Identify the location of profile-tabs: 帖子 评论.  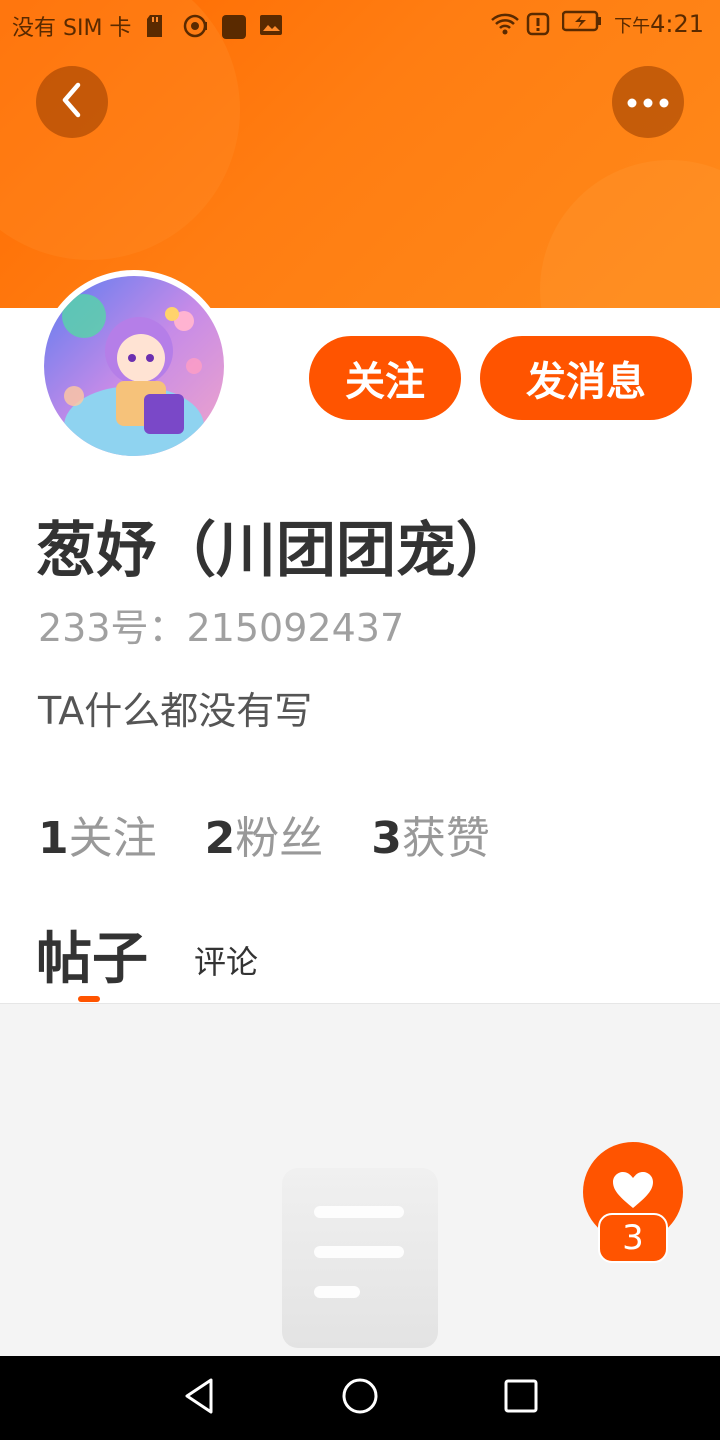
(147, 954).